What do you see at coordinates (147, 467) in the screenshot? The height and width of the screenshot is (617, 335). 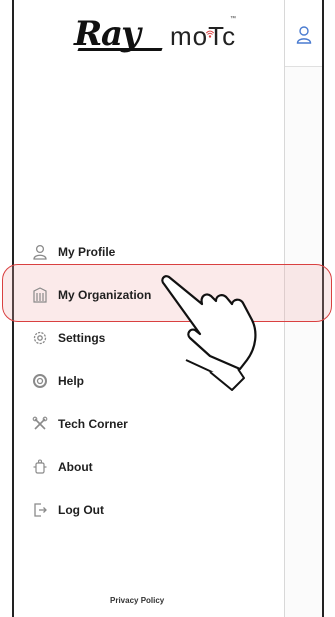 I see `menu-item-about: About` at bounding box center [147, 467].